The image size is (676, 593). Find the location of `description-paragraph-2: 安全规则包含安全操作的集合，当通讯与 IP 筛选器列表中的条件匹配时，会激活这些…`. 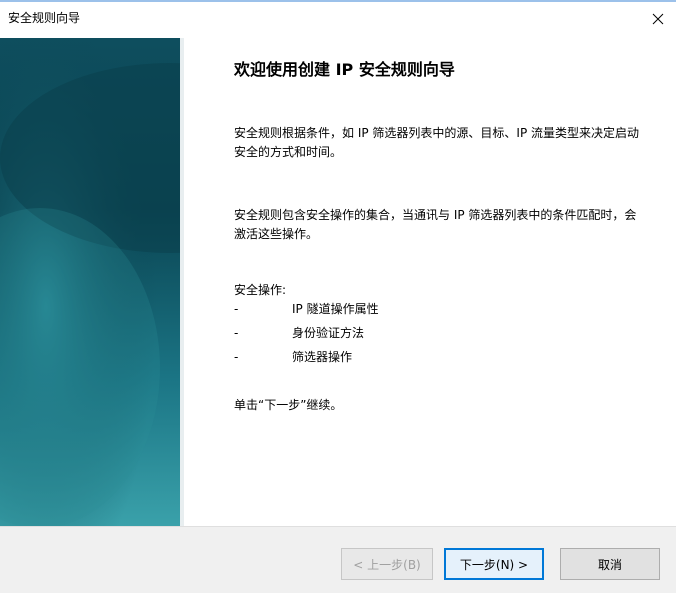

description-paragraph-2: 安全规则包含安全操作的集合，当通讯与 IP 筛选器列表中的条件匹配时，会激活这些… is located at coordinates (435, 224).